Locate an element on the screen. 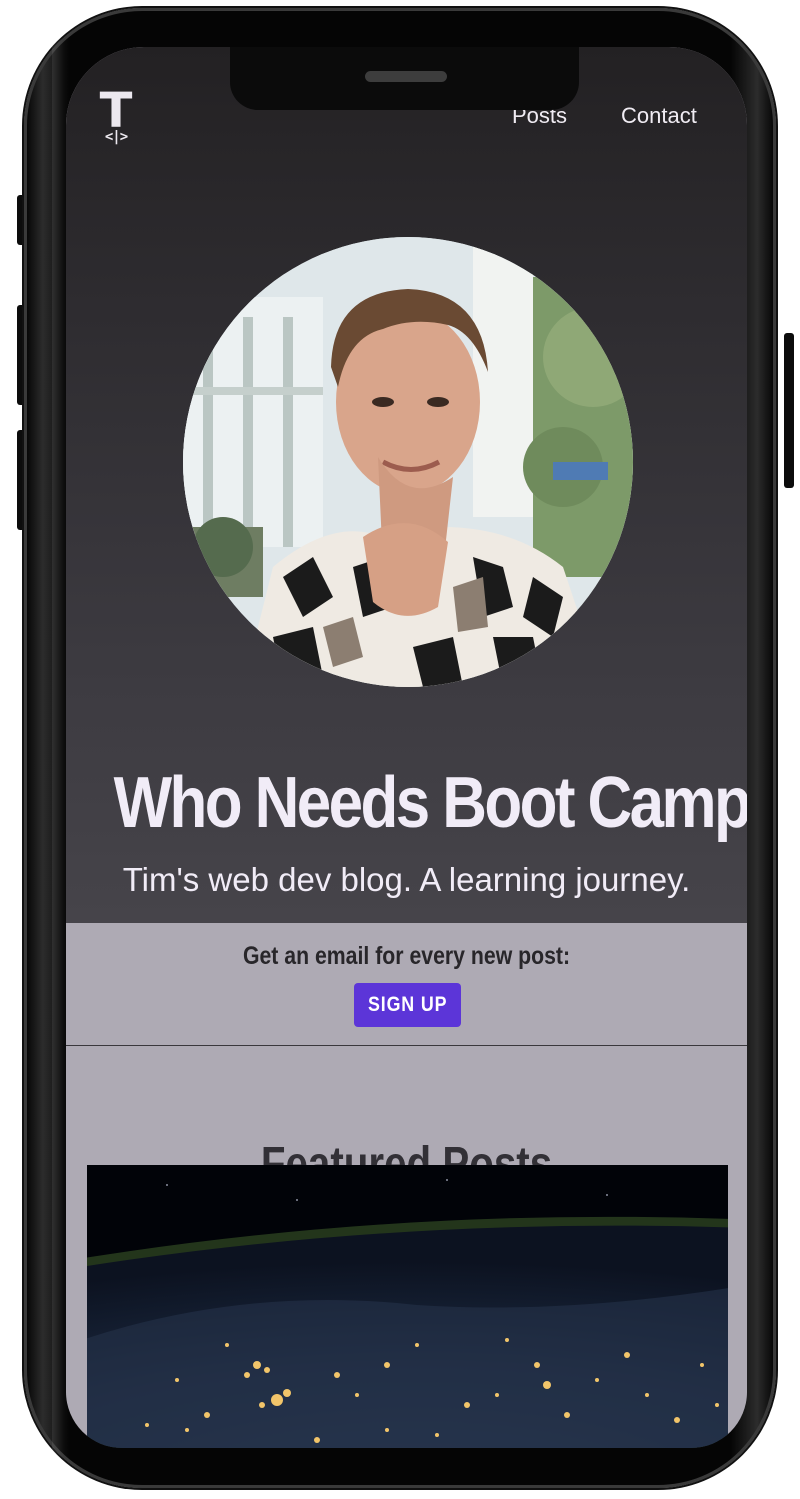 The height and width of the screenshot is (1499, 800). phone-notch is located at coordinates (404, 78).